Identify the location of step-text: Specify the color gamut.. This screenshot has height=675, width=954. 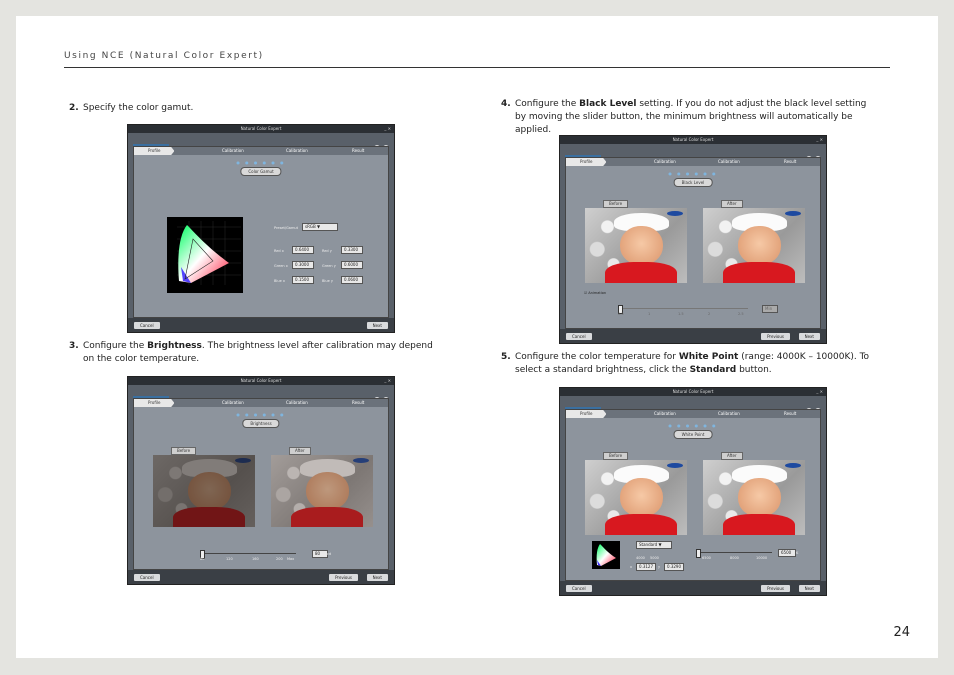
(138, 108).